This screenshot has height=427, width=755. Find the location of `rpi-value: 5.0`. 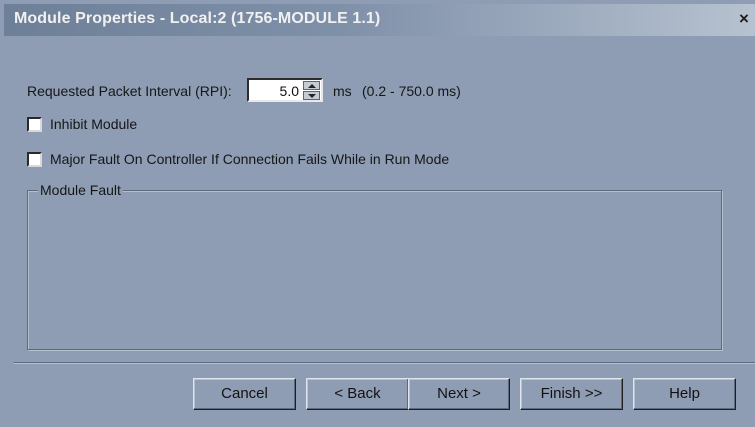

rpi-value: 5.0 is located at coordinates (289, 91).